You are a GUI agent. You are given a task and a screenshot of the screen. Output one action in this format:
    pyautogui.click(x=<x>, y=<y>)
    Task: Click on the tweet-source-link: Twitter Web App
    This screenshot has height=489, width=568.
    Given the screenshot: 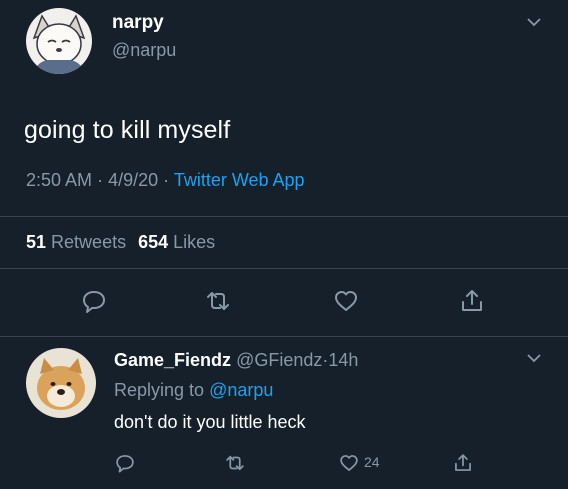 What is the action you would take?
    pyautogui.click(x=239, y=180)
    